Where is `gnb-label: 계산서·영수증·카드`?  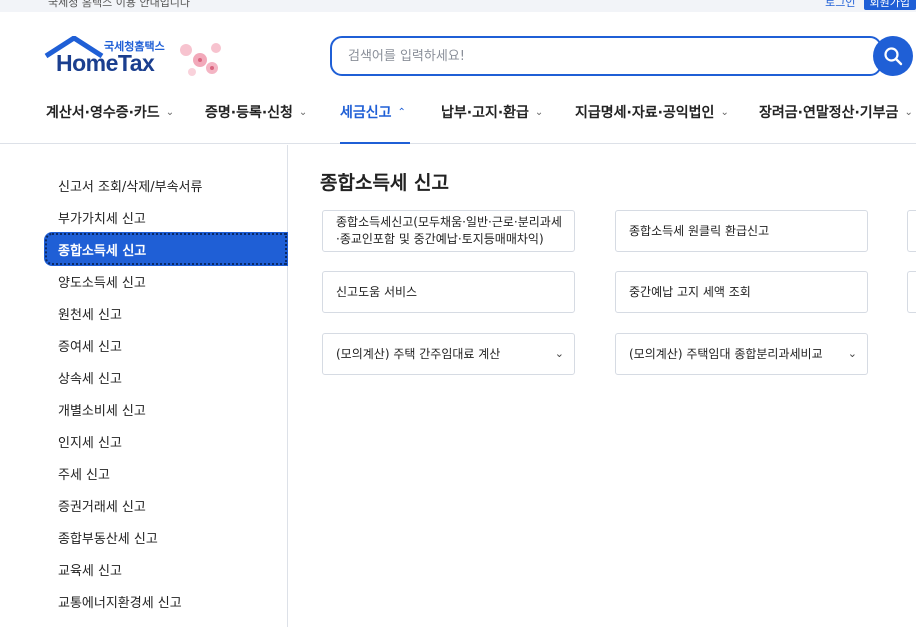 gnb-label: 계산서·영수증·카드 is located at coordinates (103, 113).